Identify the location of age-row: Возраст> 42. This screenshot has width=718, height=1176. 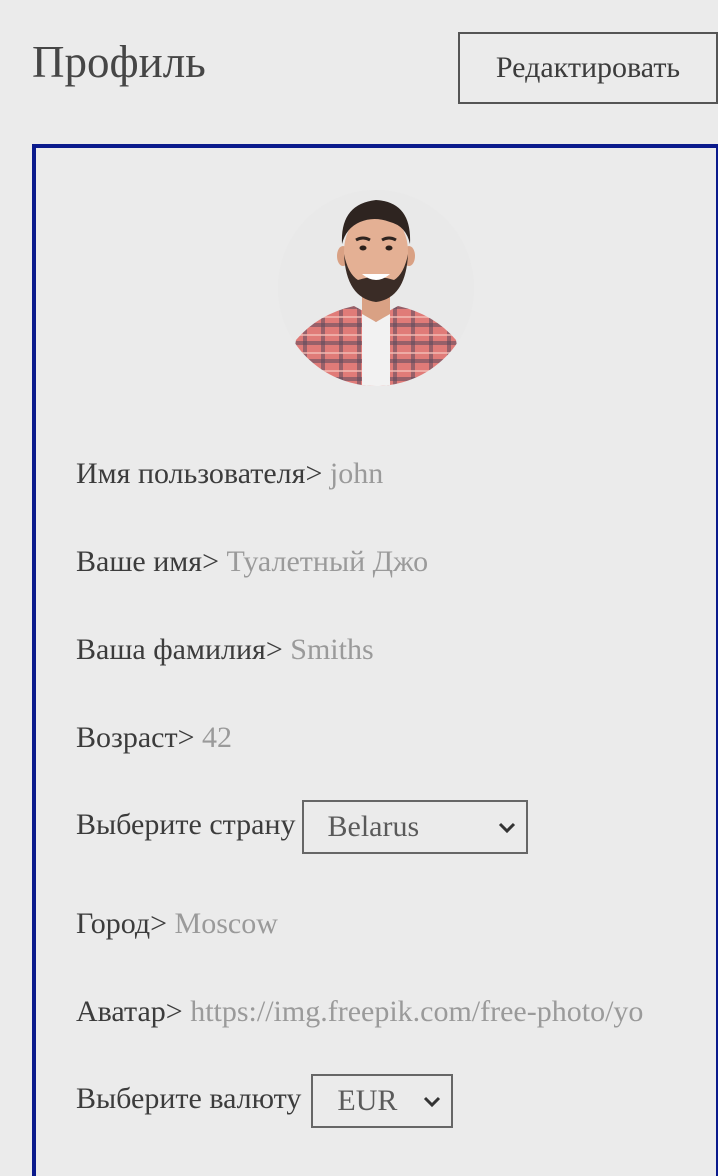
(154, 738).